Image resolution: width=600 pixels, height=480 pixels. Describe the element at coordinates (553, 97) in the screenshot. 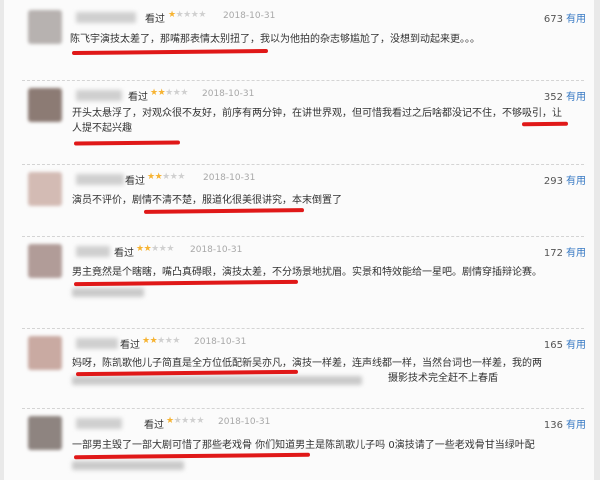

I see `vote-count: 352` at that location.